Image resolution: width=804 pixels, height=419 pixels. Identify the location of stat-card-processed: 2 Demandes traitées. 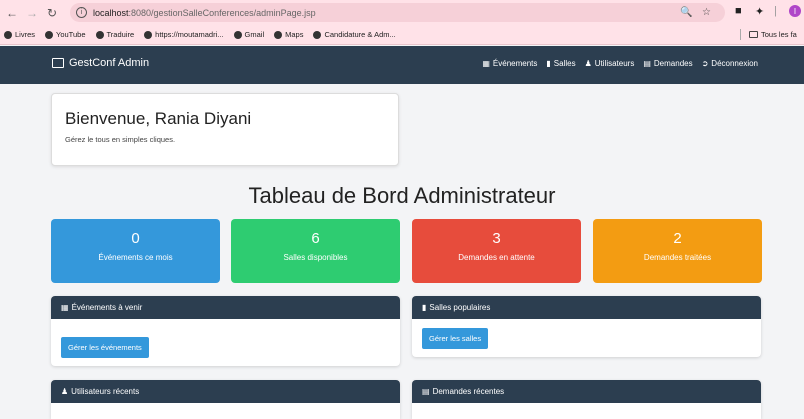
(677, 251).